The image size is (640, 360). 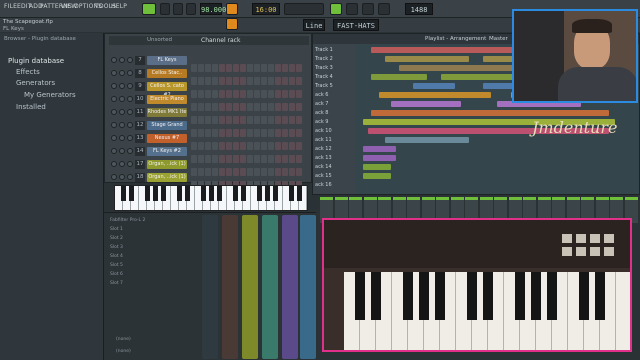 What do you see at coordinates (336, 185) in the screenshot?
I see `track-label: ack 16` at bounding box center [336, 185].